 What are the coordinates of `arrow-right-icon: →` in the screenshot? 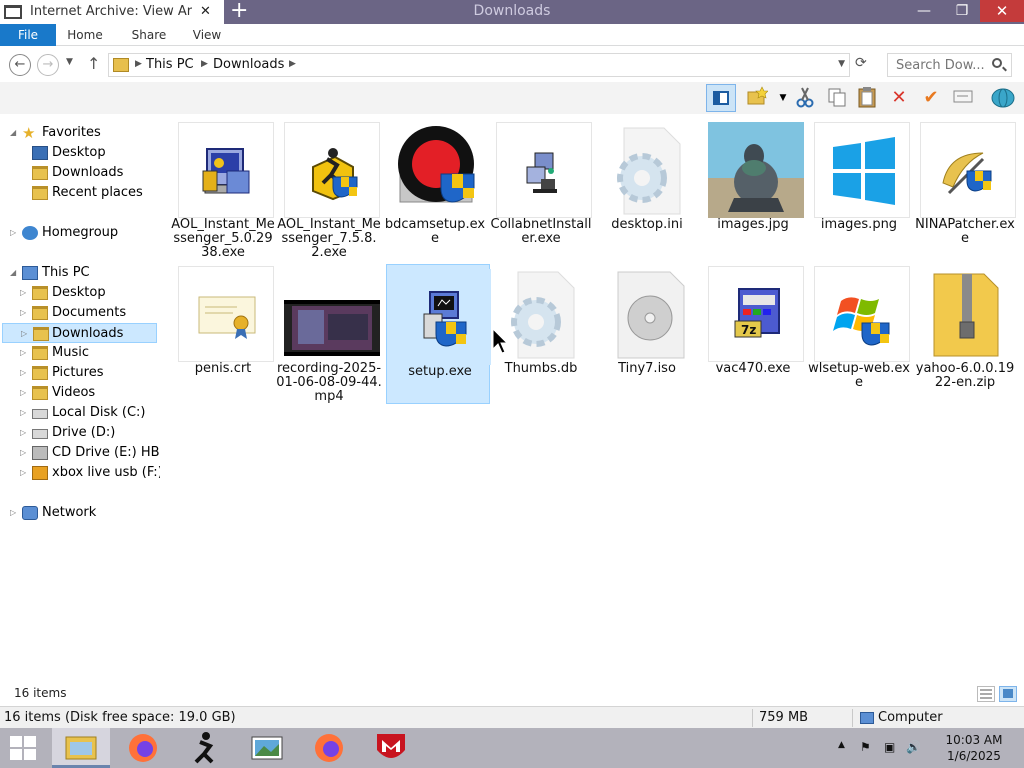 It's located at (48, 64).